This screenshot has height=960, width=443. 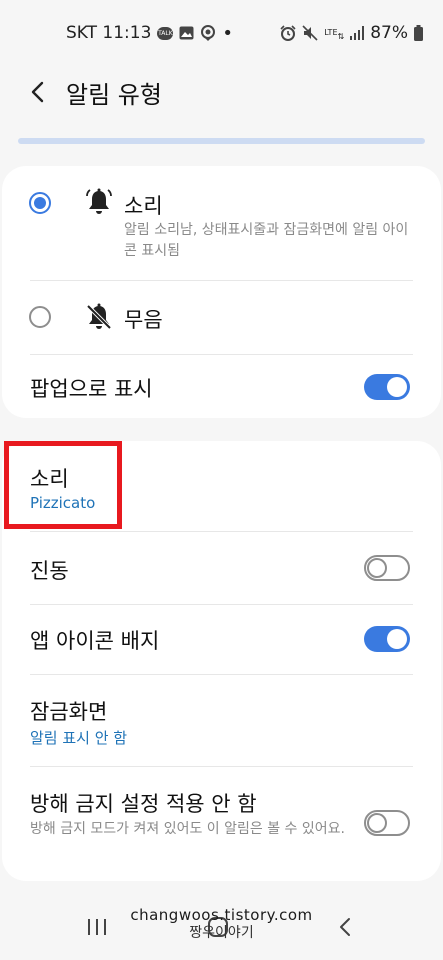 I want to click on status-bar: SKT 11:13 TALK • LTE ⇅ 87%, so click(x=221, y=33).